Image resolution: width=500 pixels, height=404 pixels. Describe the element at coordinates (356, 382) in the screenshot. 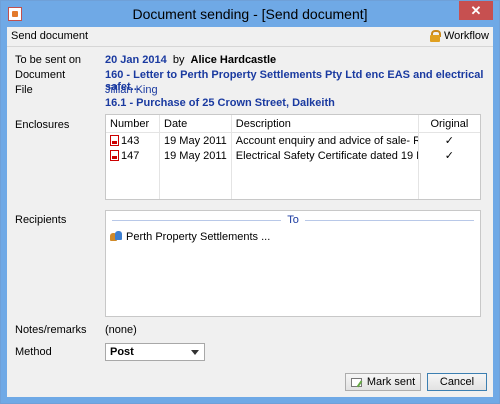

I see `stamp-icon` at that location.